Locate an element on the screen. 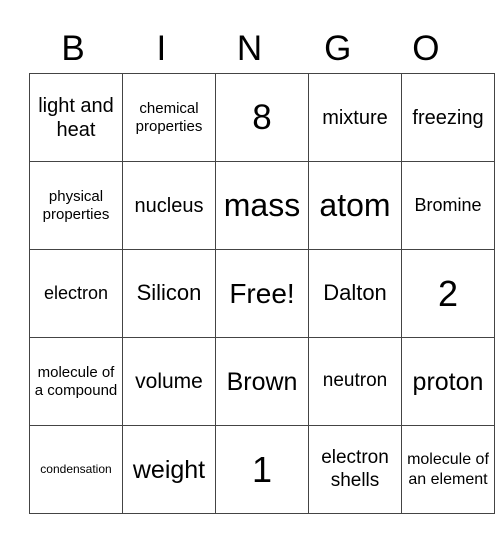 This screenshot has height=544, width=500. free-space-cell: Free! is located at coordinates (262, 293).